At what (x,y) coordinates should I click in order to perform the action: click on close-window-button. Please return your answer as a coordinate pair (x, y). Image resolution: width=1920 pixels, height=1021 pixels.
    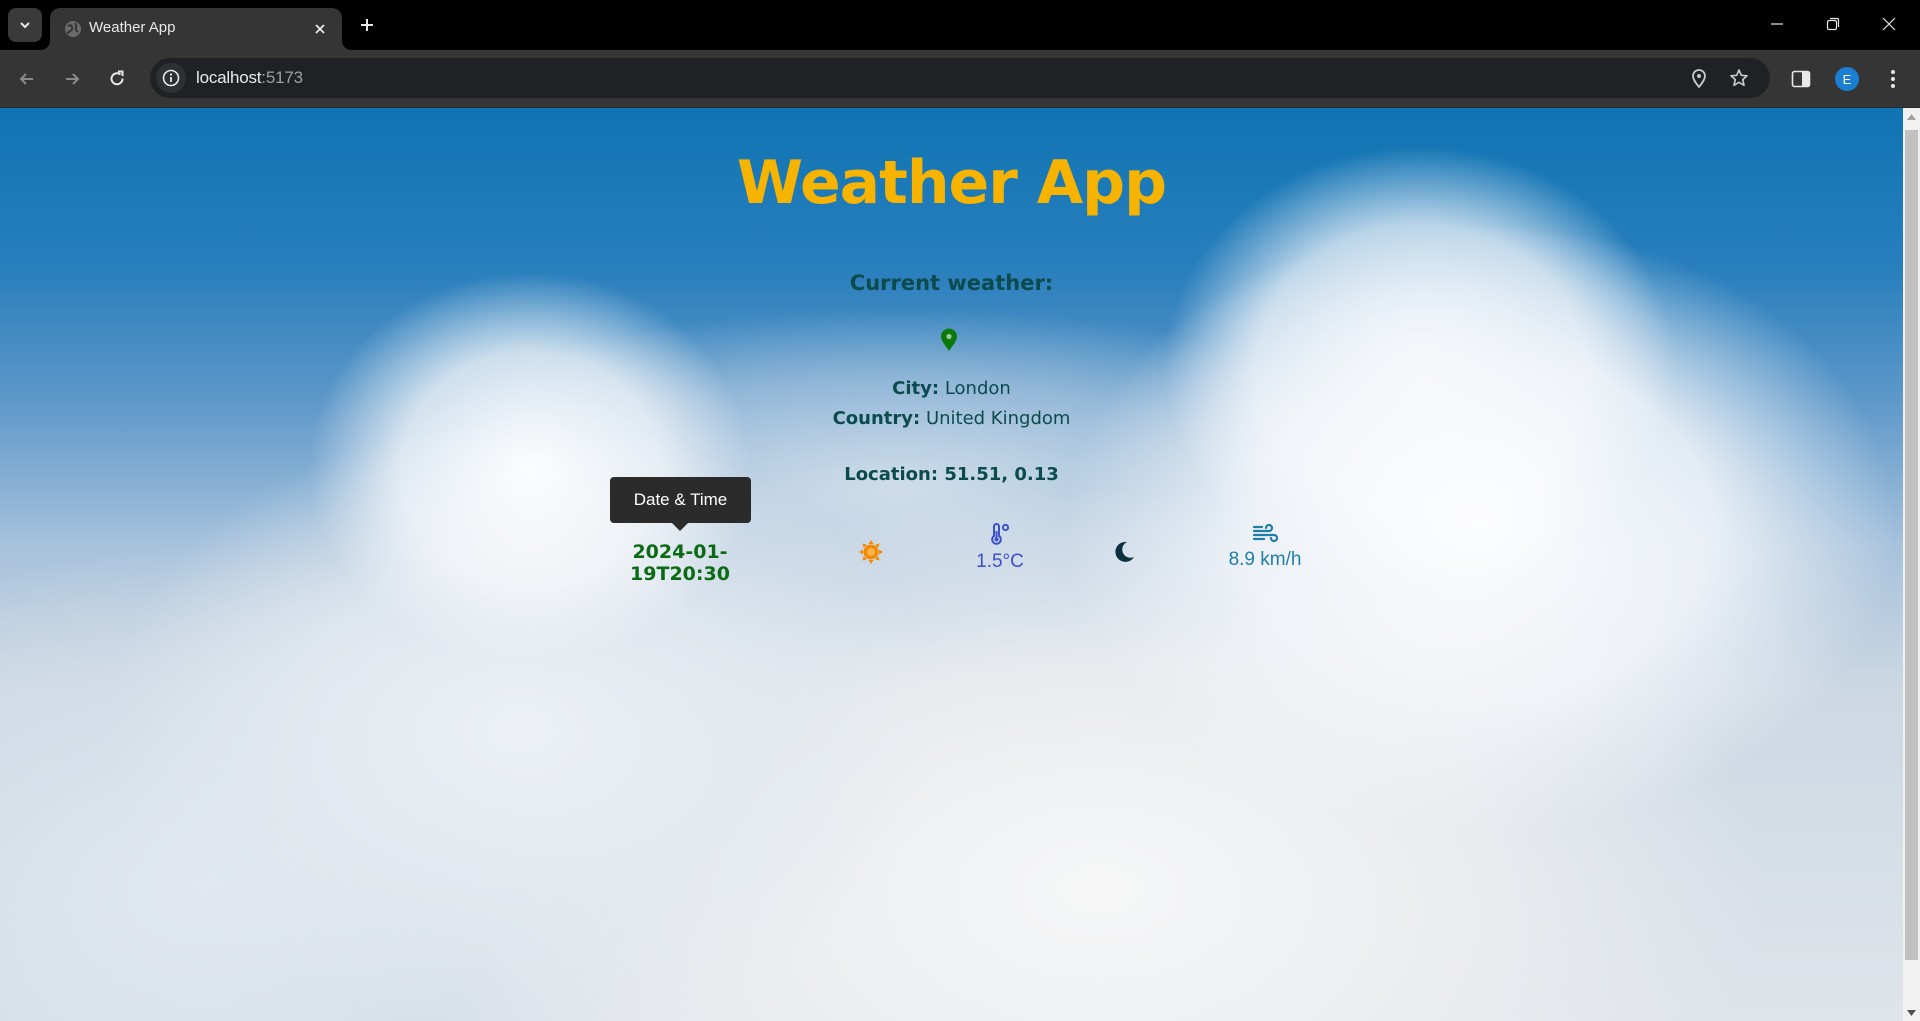
    Looking at the image, I should click on (1889, 24).